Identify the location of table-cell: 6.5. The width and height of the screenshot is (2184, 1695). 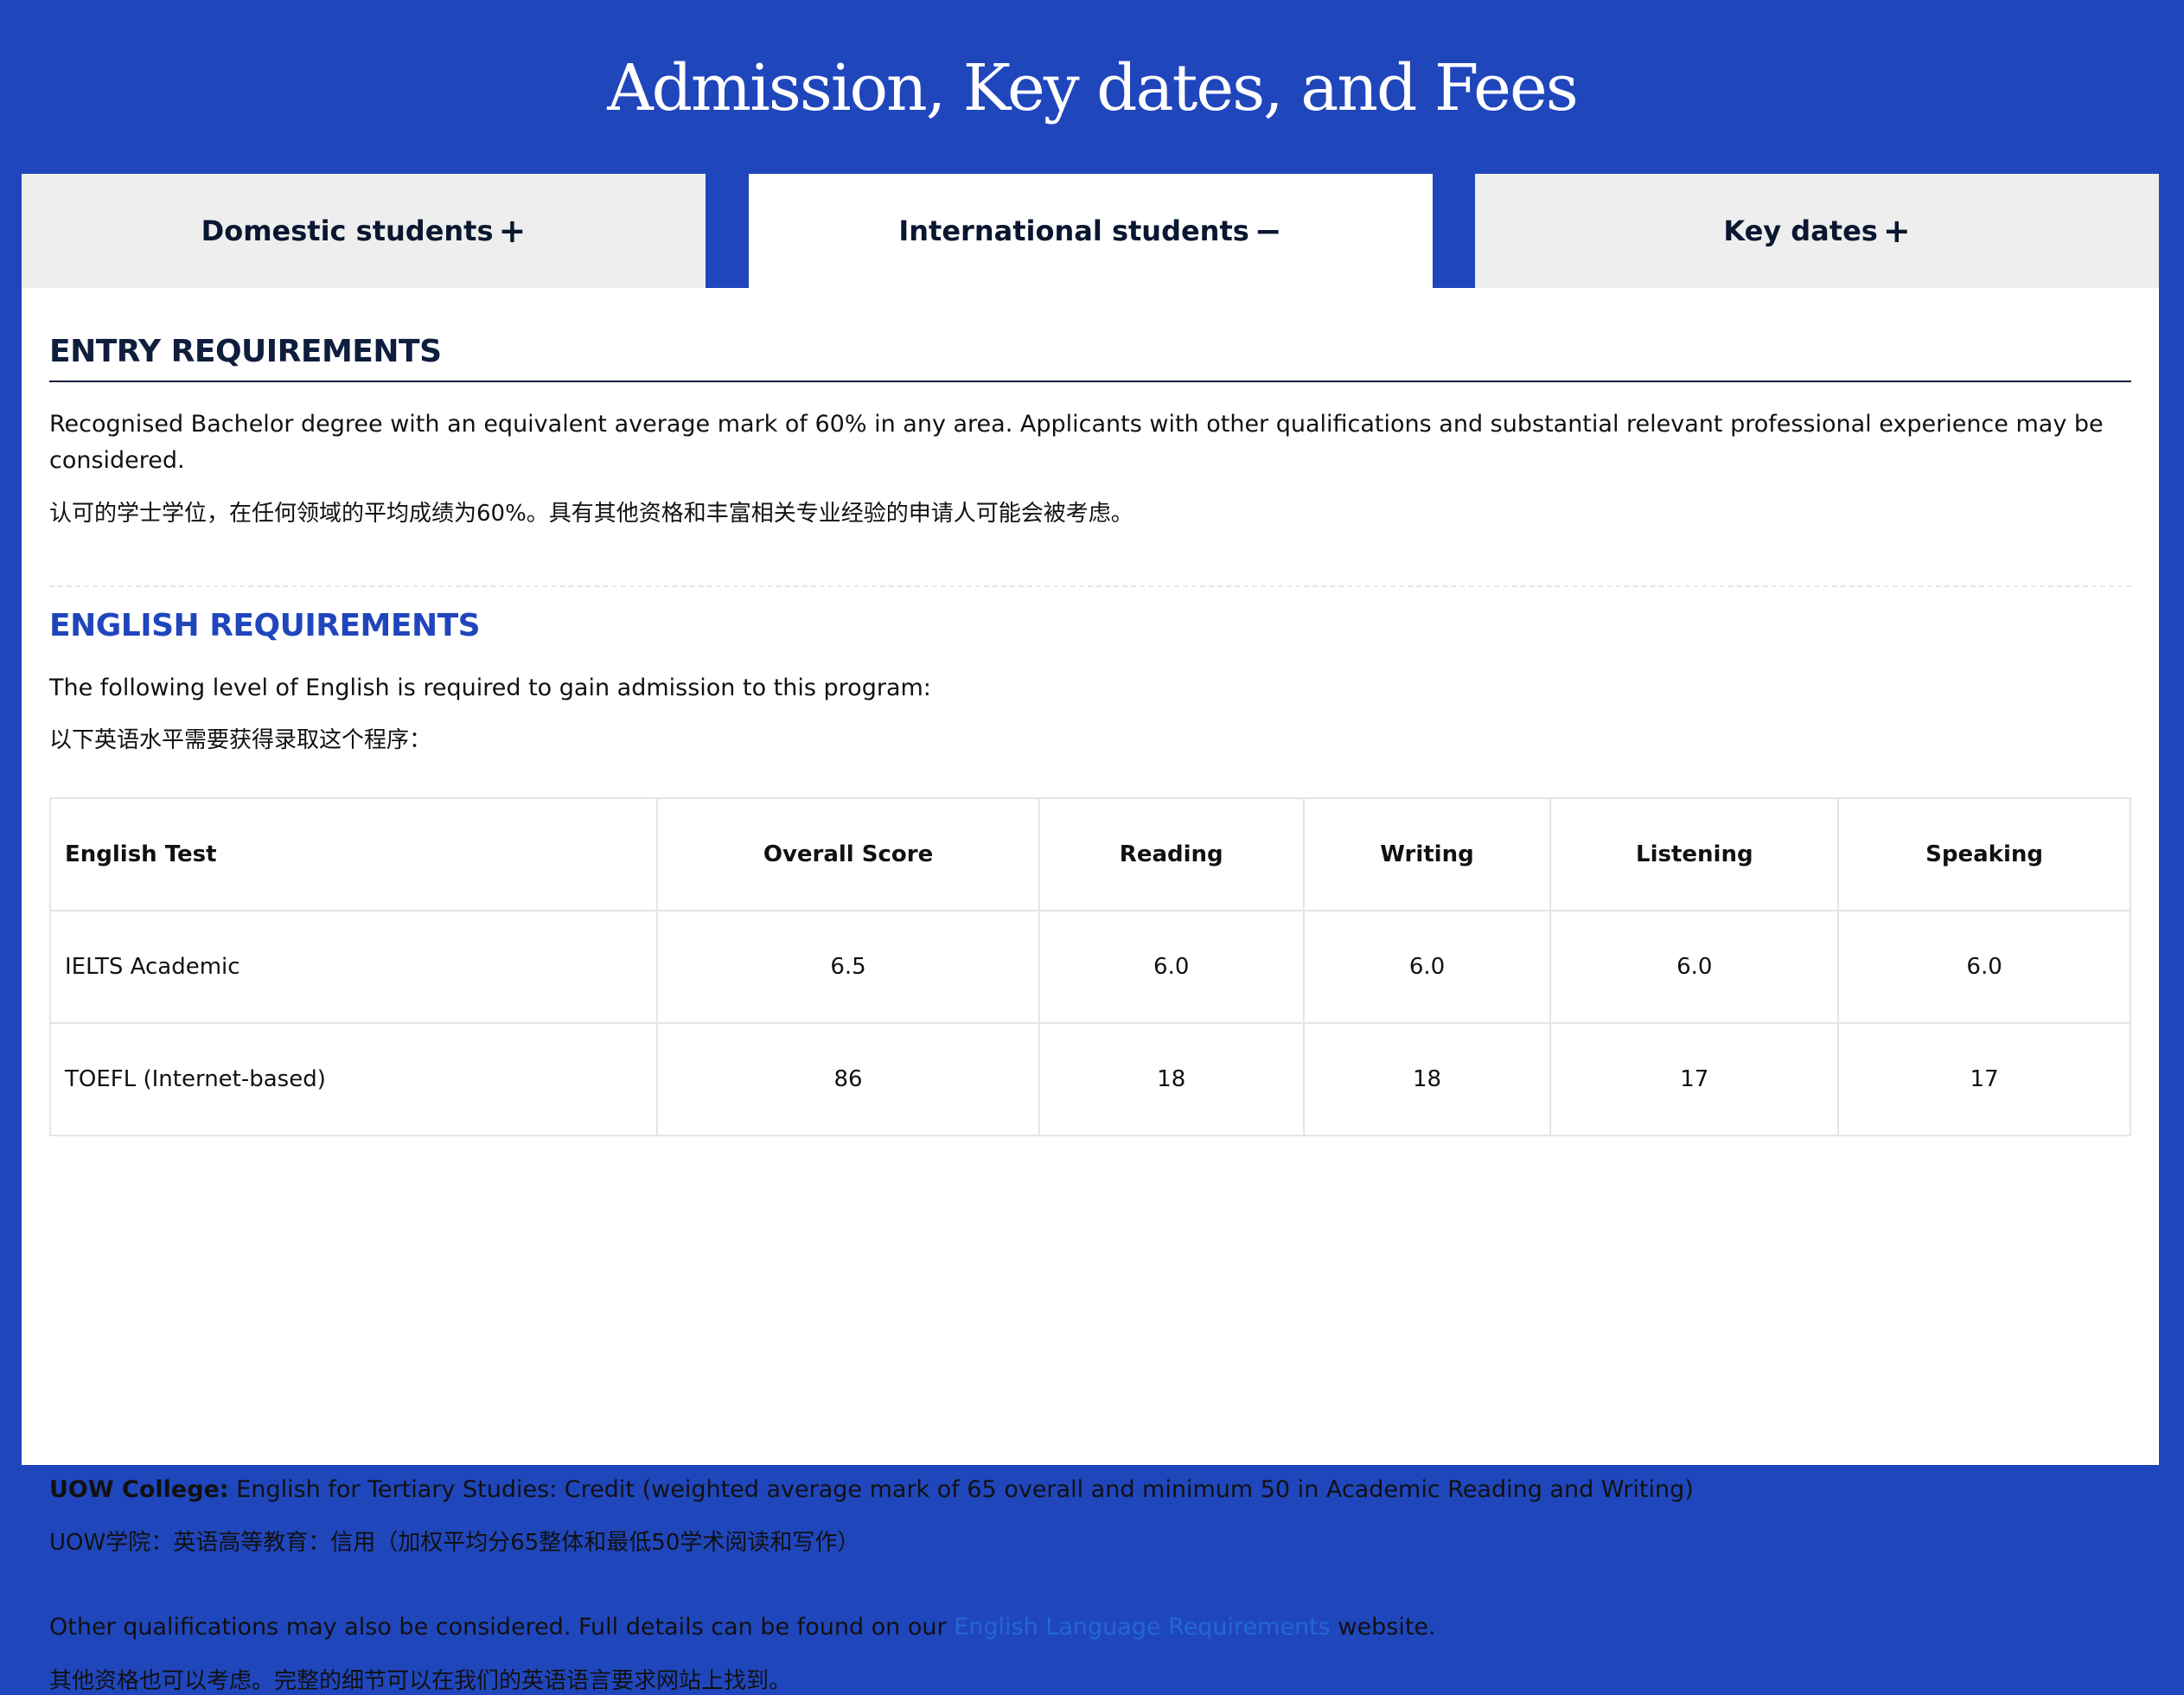
(848, 967).